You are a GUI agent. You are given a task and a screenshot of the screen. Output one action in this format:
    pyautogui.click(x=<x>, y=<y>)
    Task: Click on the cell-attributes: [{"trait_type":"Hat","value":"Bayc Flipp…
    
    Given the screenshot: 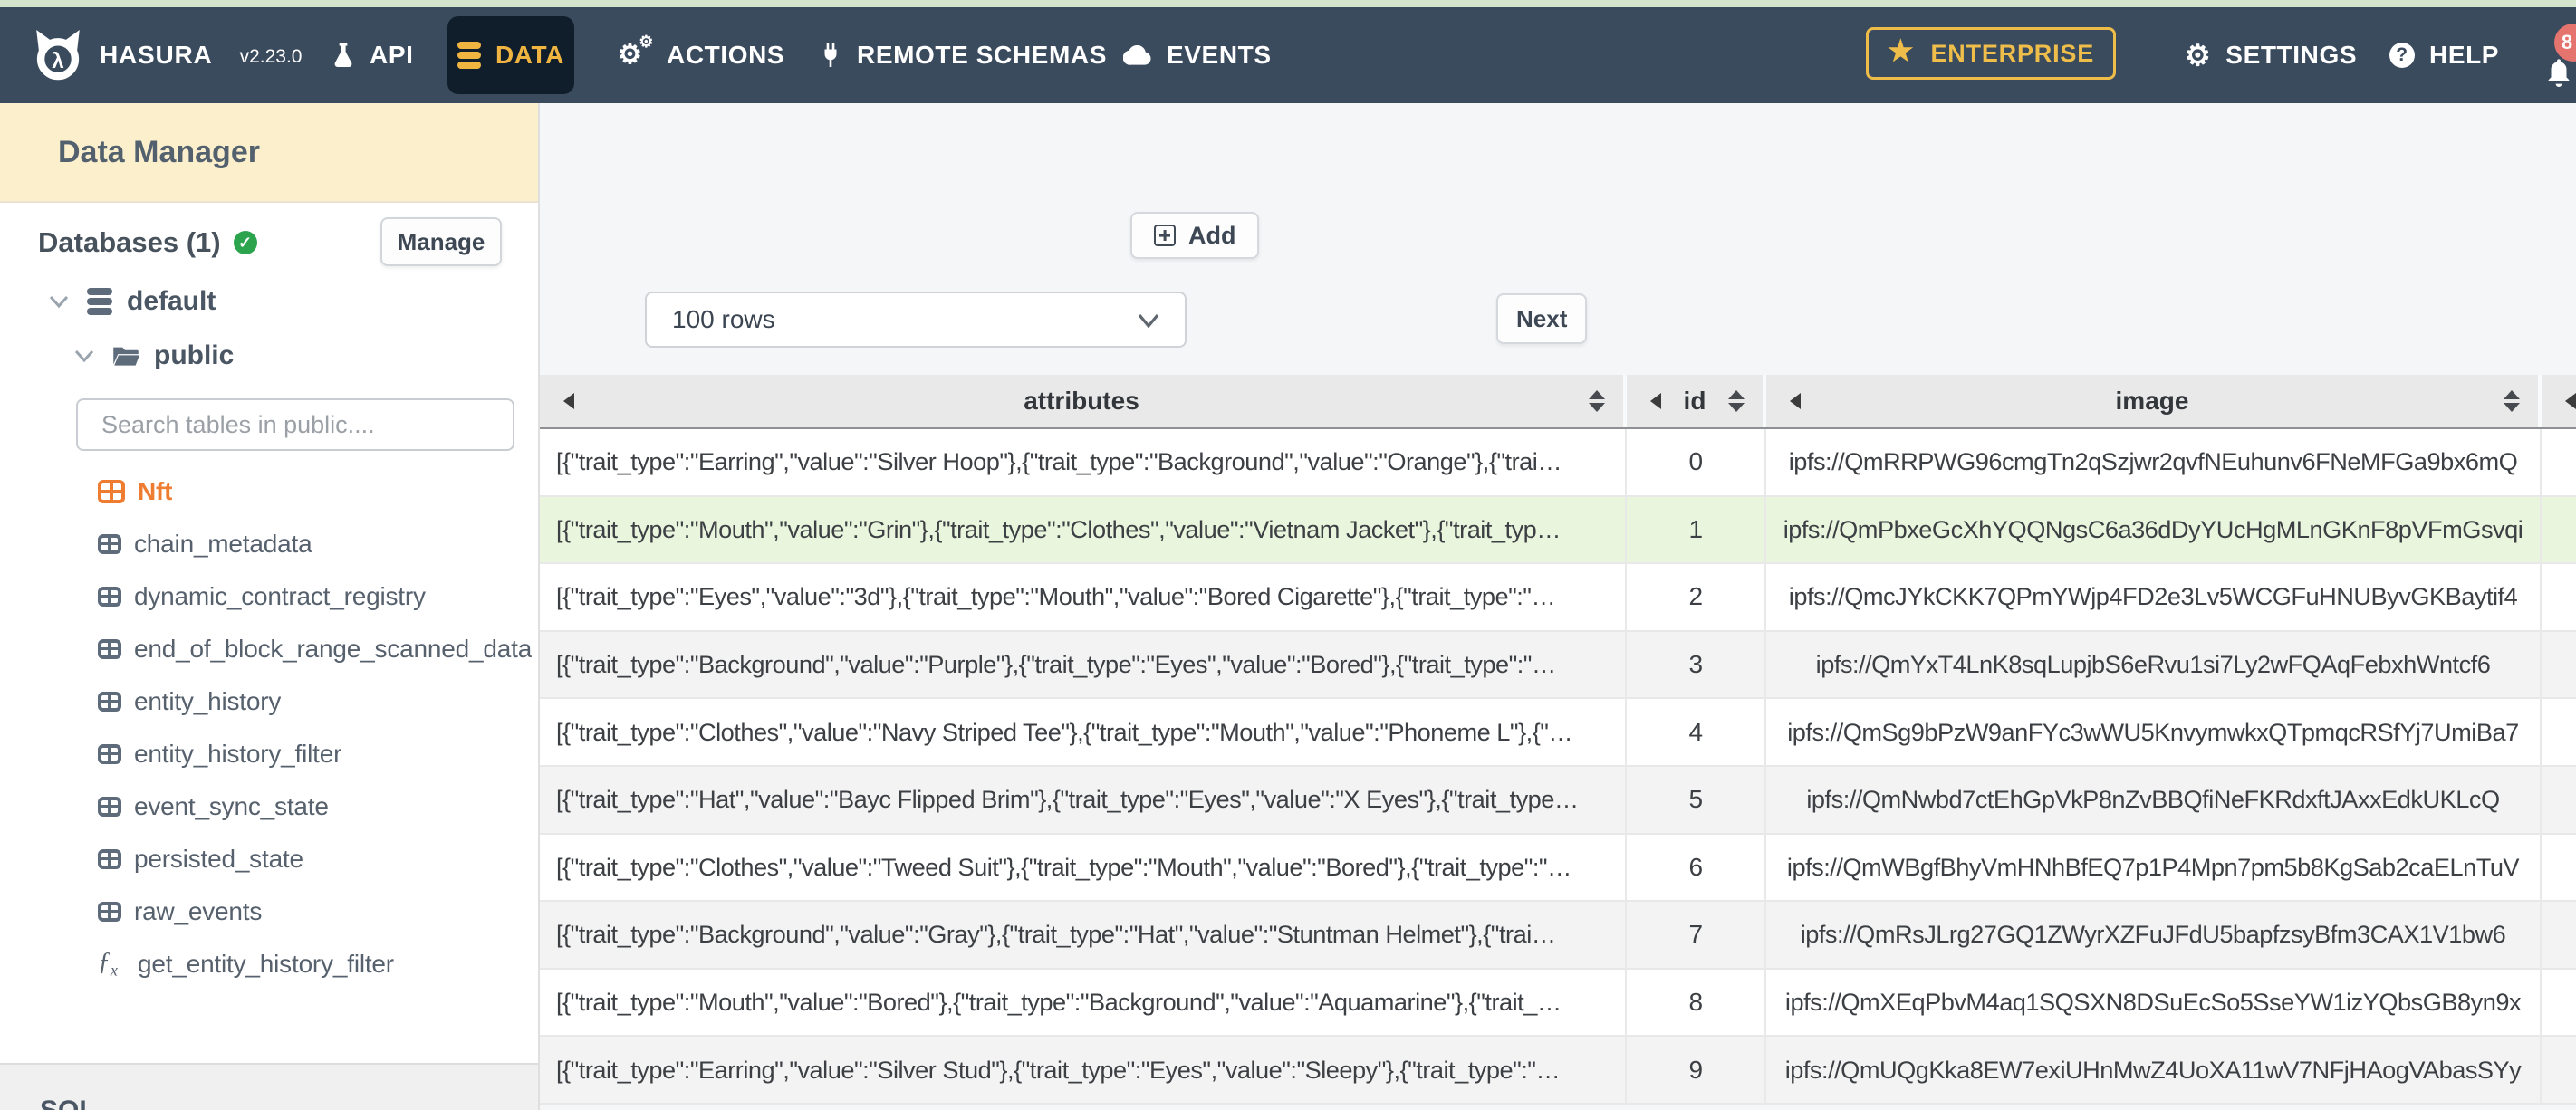 What is the action you would take?
    pyautogui.click(x=1083, y=799)
    